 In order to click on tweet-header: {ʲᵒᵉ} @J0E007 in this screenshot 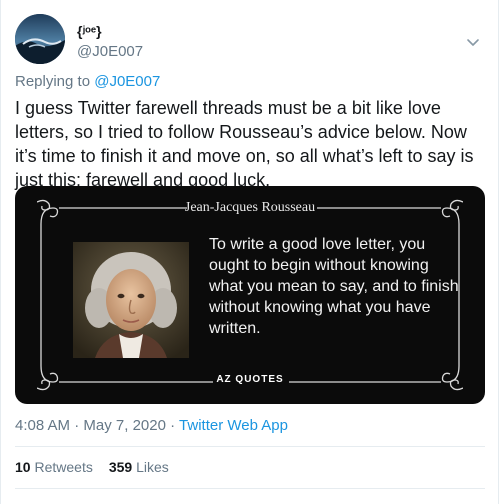, I will do `click(250, 41)`.